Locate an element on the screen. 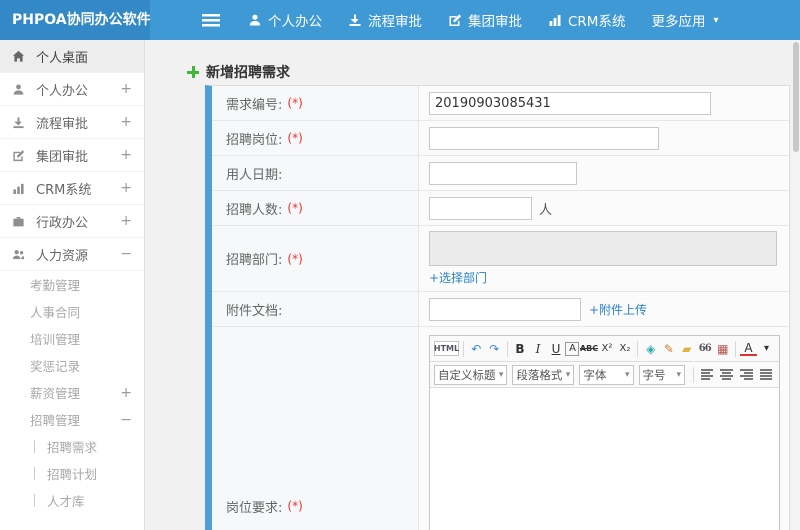 This screenshot has width=800, height=530. label-text: 招聘岗位: is located at coordinates (254, 140).